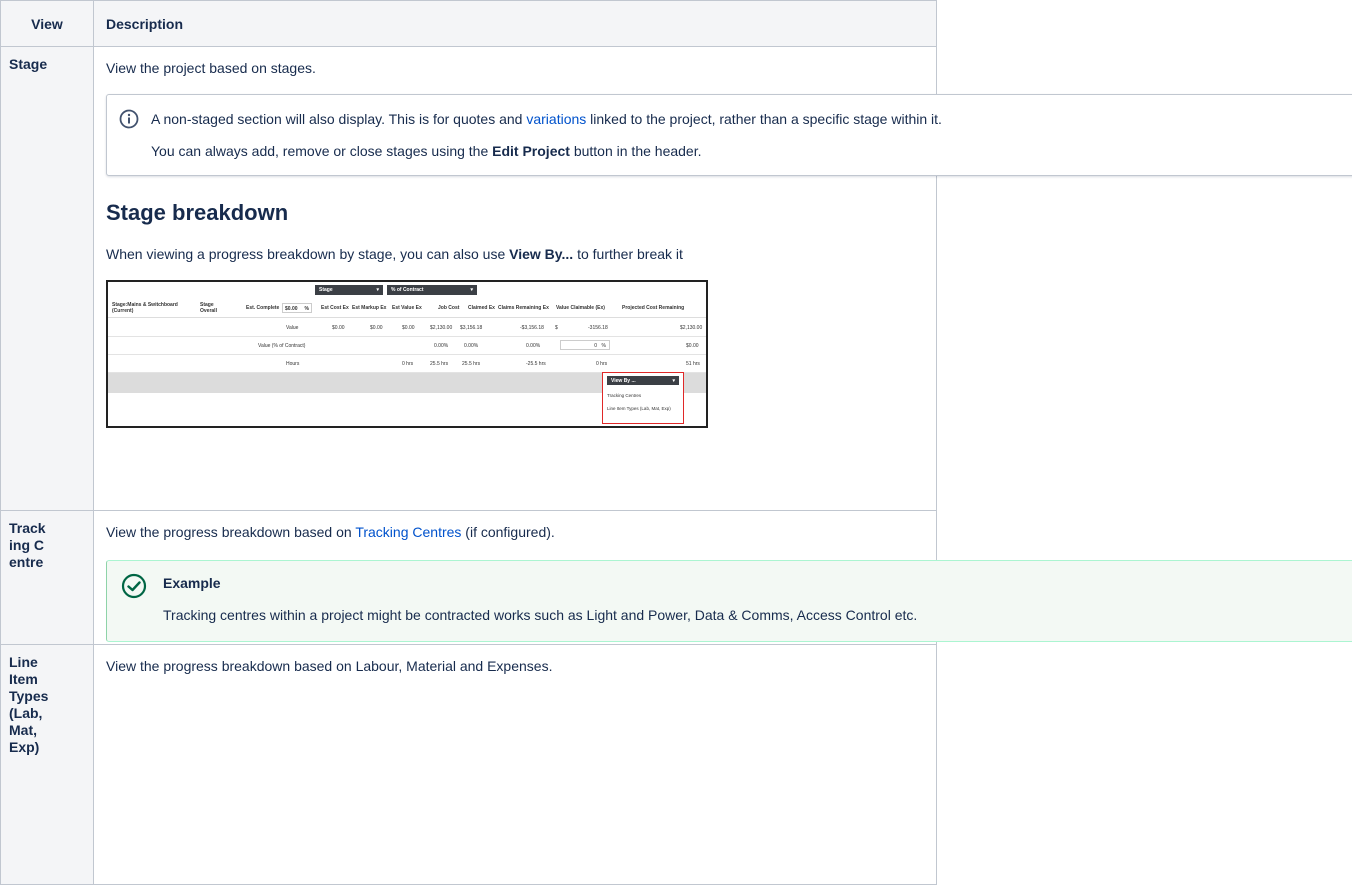  What do you see at coordinates (335, 308) in the screenshot?
I see `col-est-cost: Est Cost Ex` at bounding box center [335, 308].